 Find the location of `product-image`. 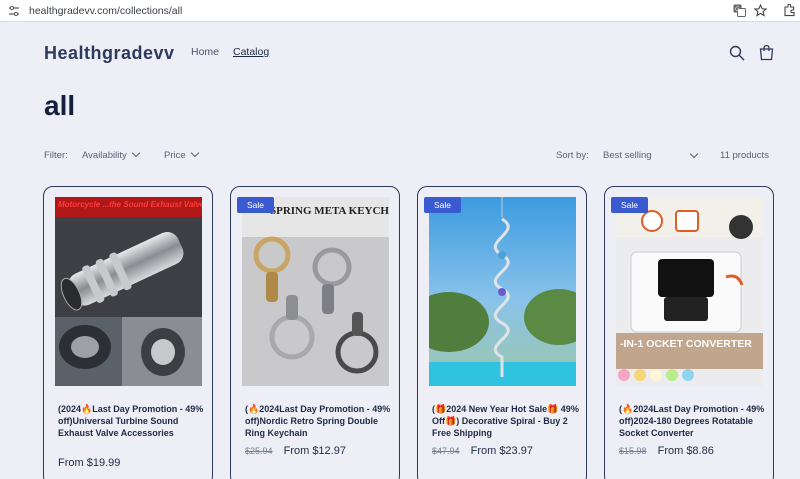

product-image is located at coordinates (502, 291).